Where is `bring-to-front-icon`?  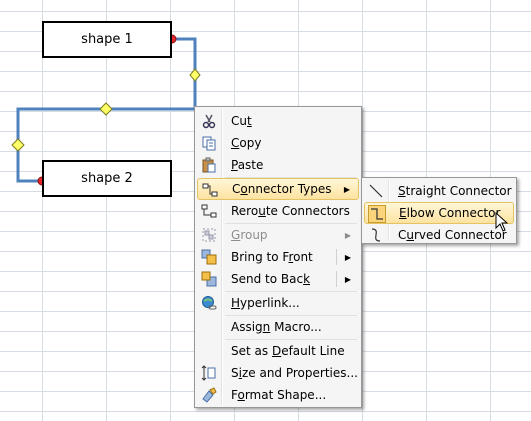 bring-to-front-icon is located at coordinates (209, 257).